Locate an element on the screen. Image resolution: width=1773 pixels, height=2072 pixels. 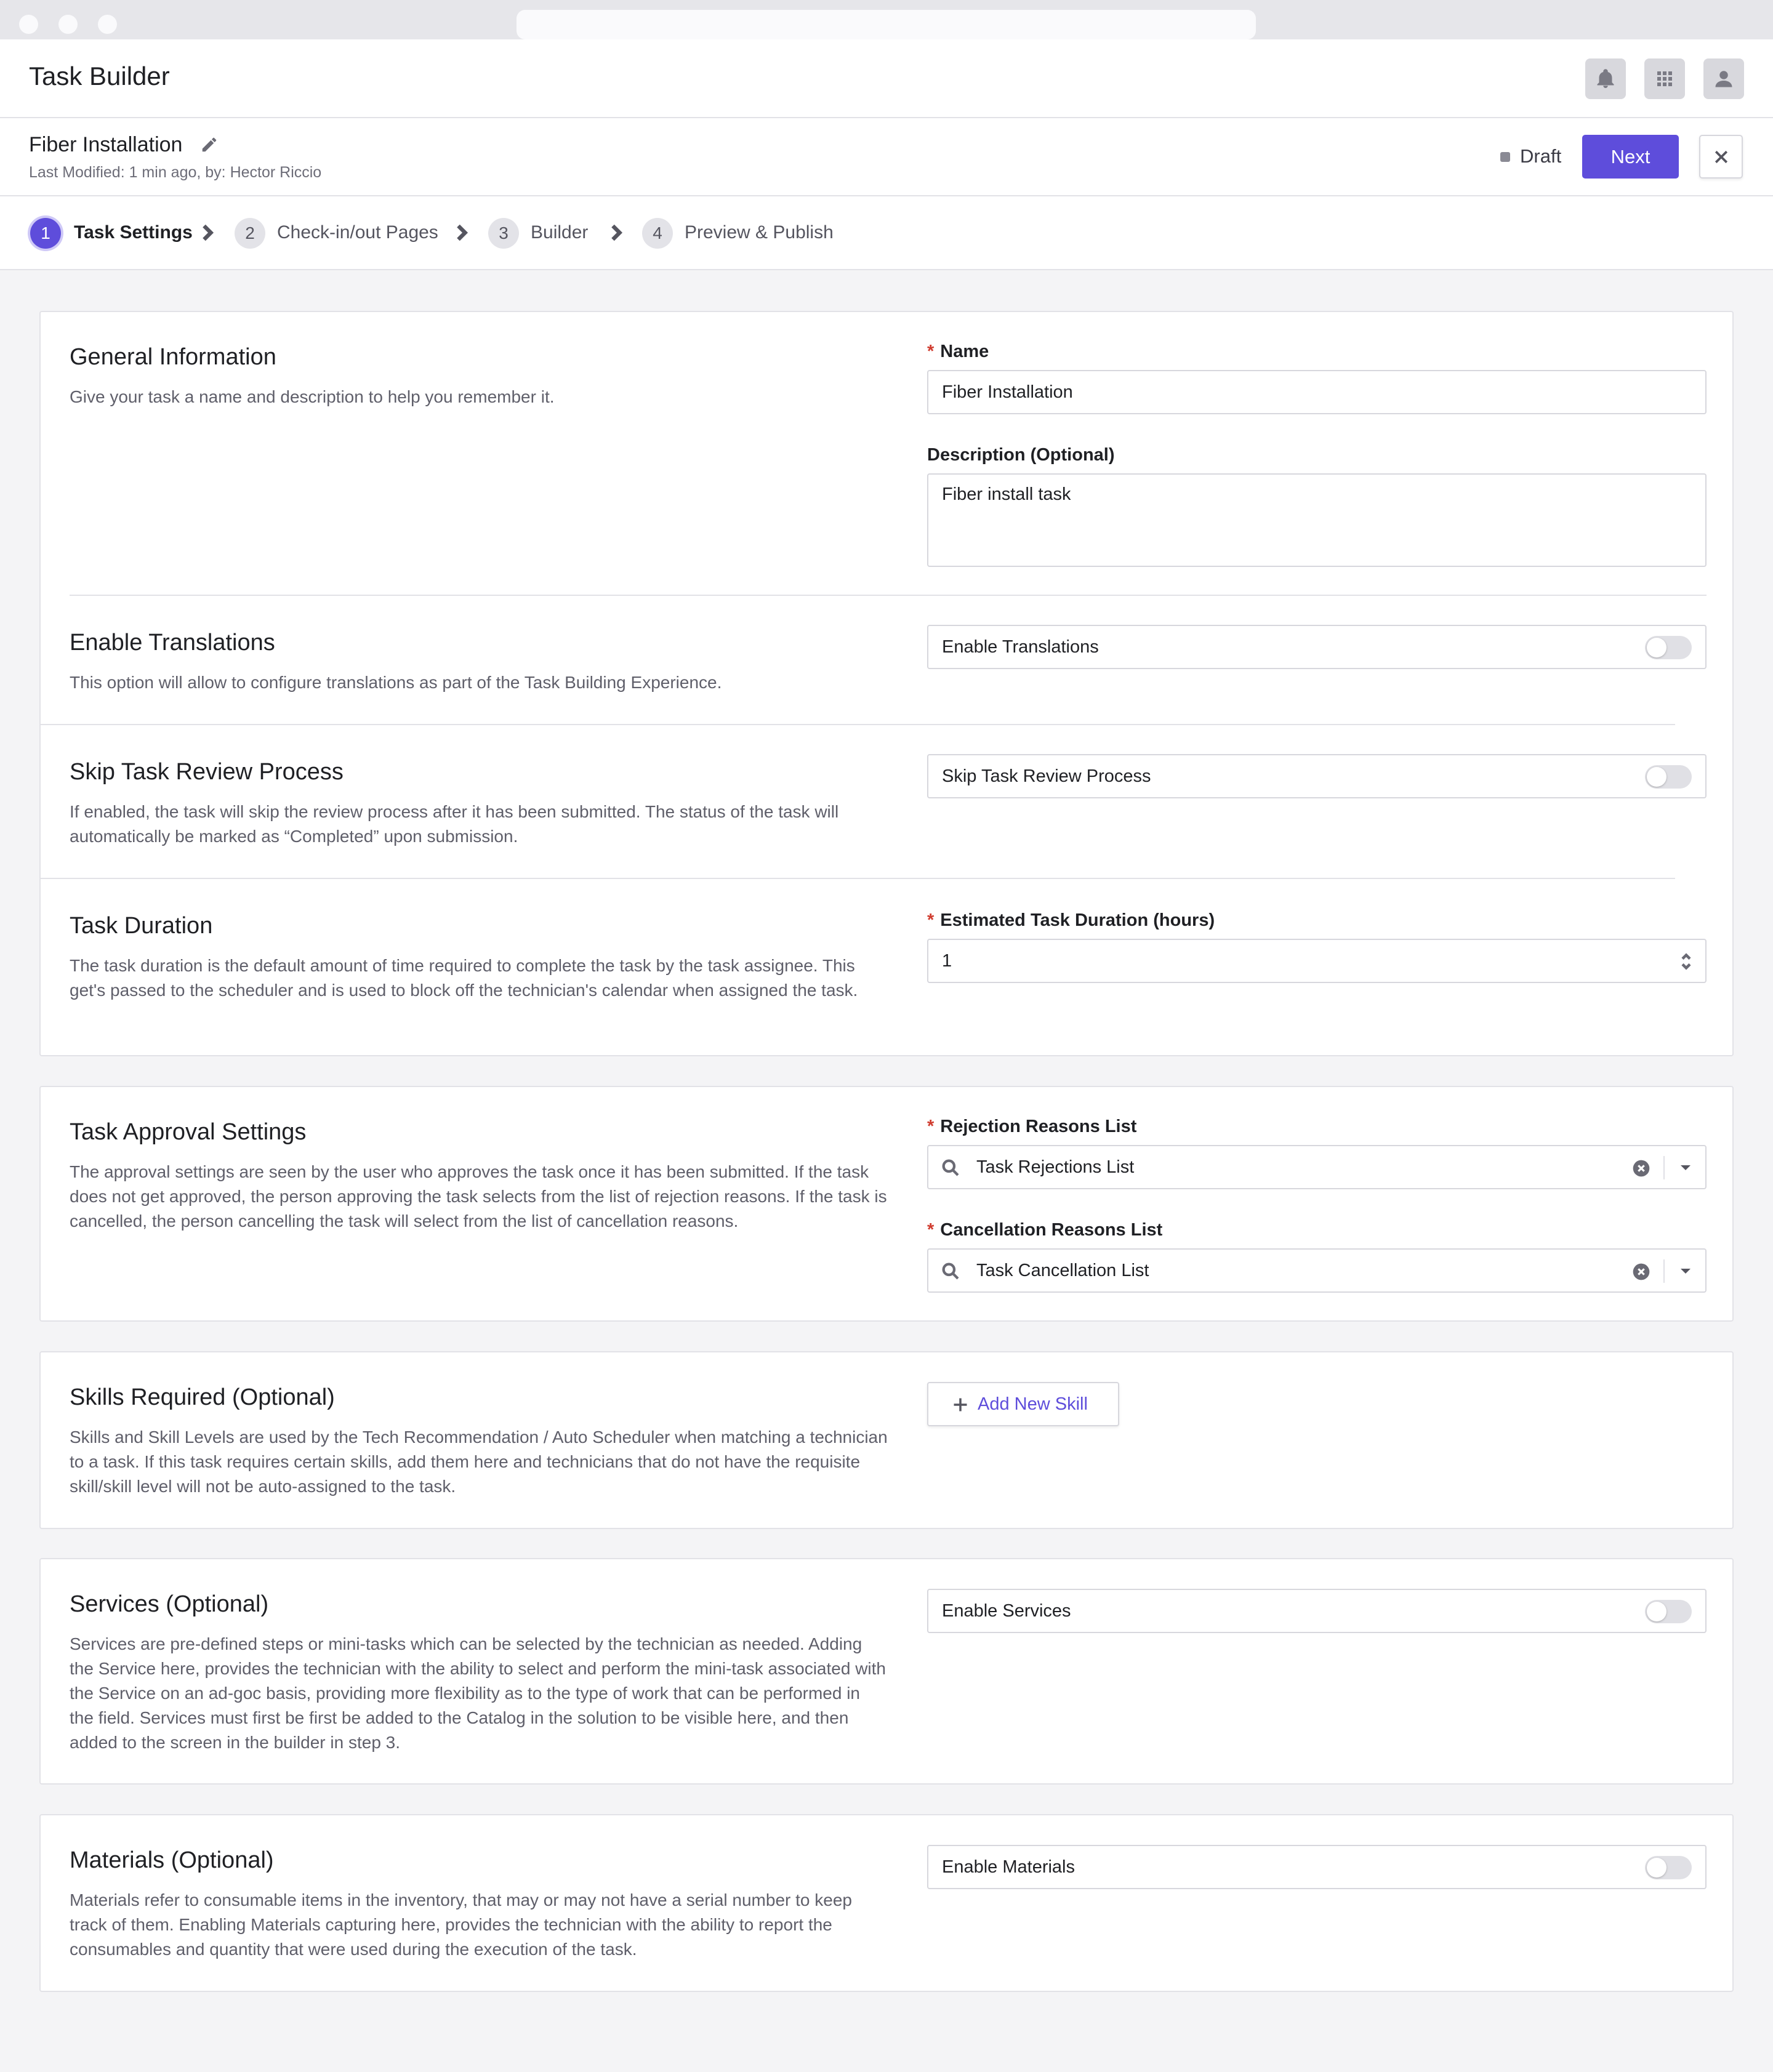
name-label: * Name is located at coordinates (958, 351).